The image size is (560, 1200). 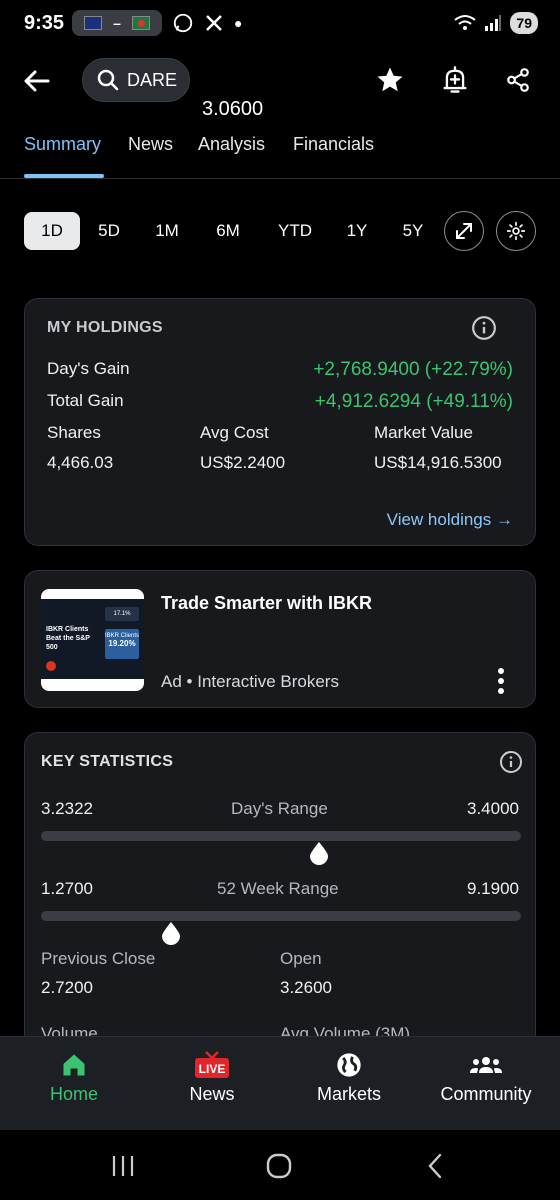 What do you see at coordinates (438, 462) in the screenshot?
I see `market-value-value: US$14,916.5300` at bounding box center [438, 462].